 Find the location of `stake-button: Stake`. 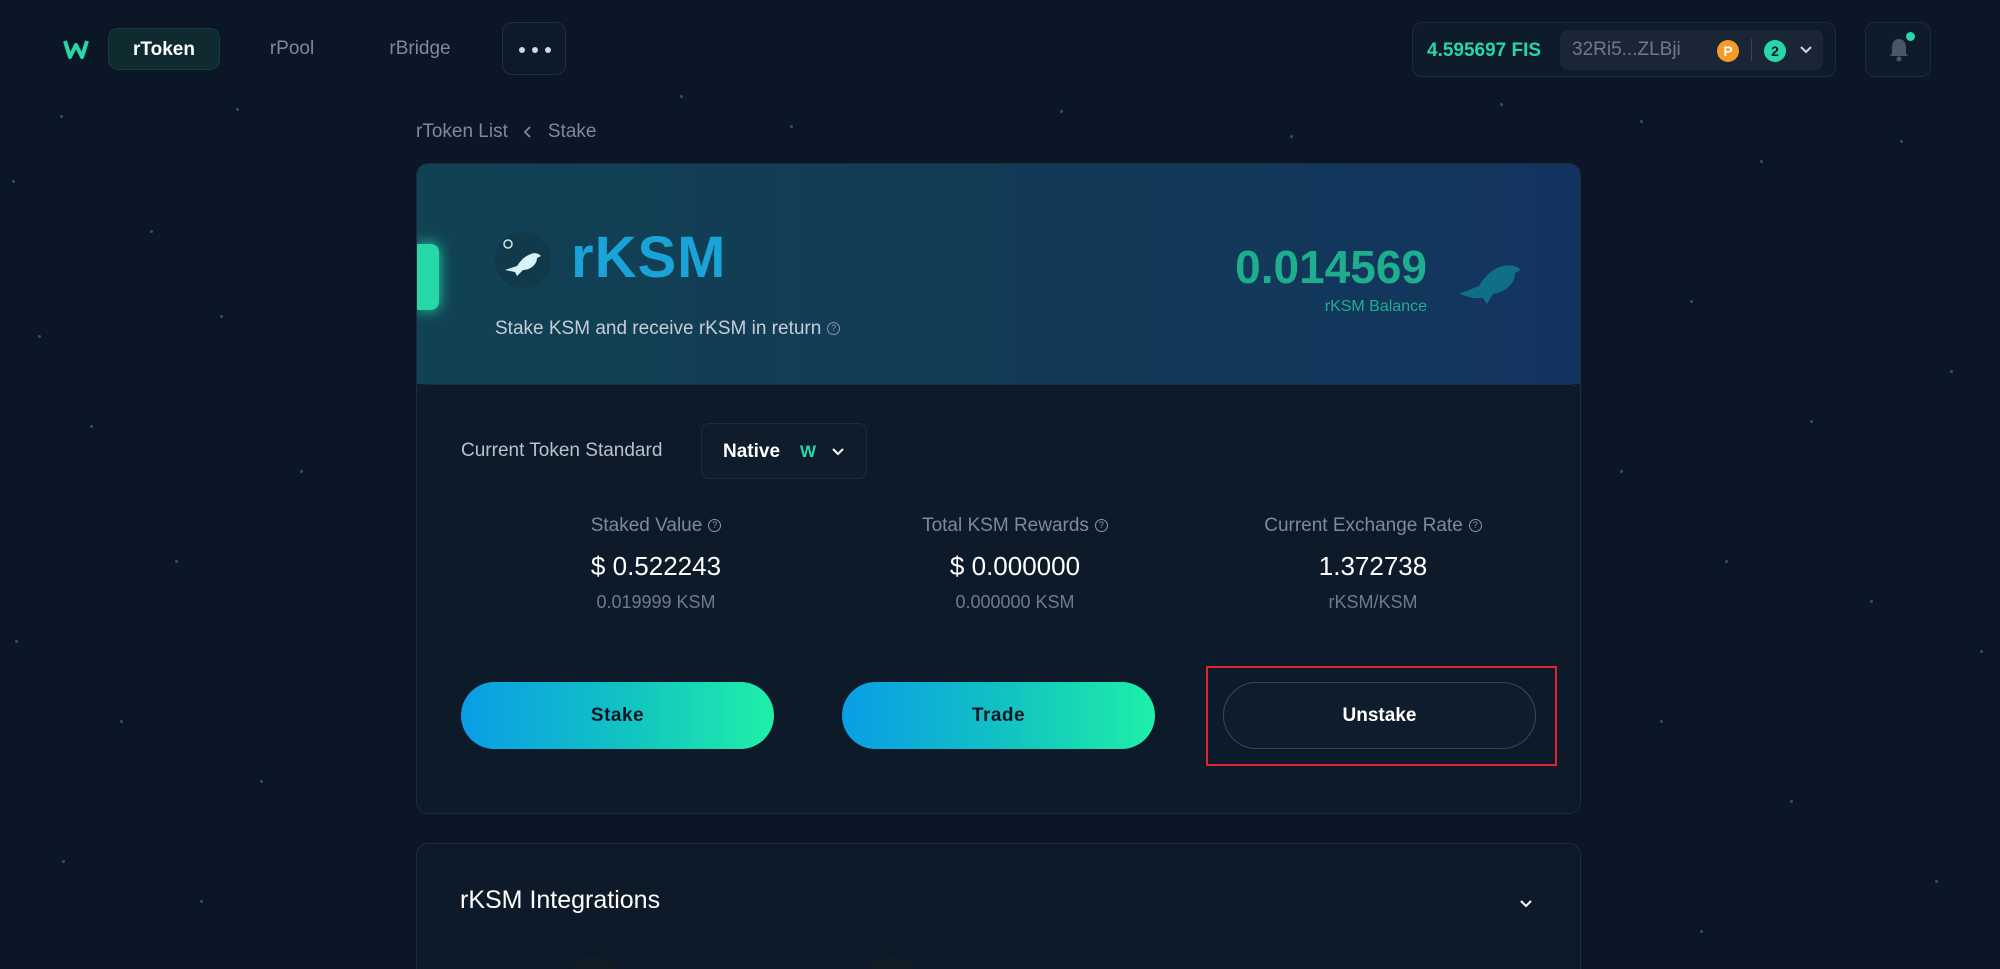

stake-button: Stake is located at coordinates (617, 715).